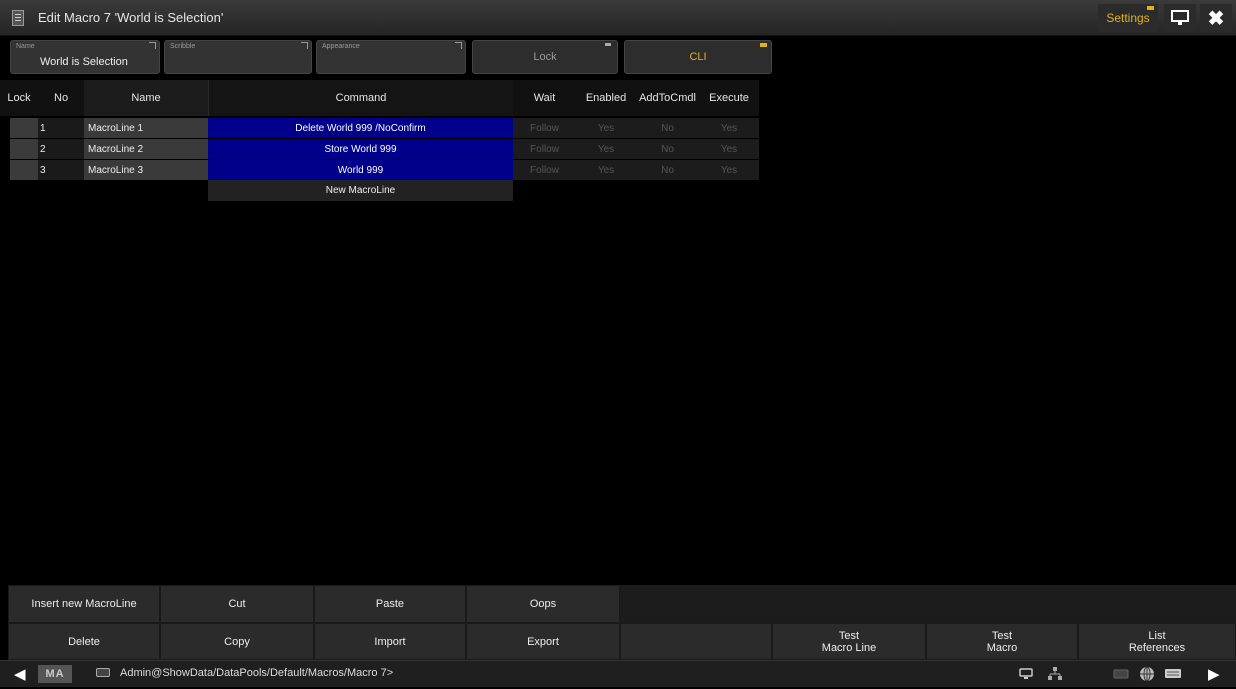  Describe the element at coordinates (1128, 18) in the screenshot. I see `settings-button: Settings` at that location.